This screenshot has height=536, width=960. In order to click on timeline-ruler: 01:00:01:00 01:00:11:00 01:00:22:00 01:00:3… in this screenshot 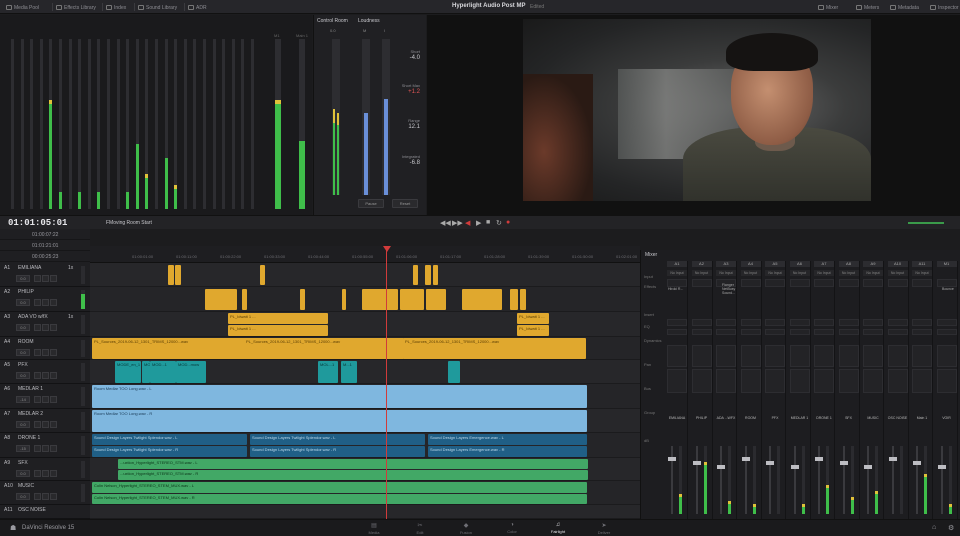, I will do `click(365, 254)`.